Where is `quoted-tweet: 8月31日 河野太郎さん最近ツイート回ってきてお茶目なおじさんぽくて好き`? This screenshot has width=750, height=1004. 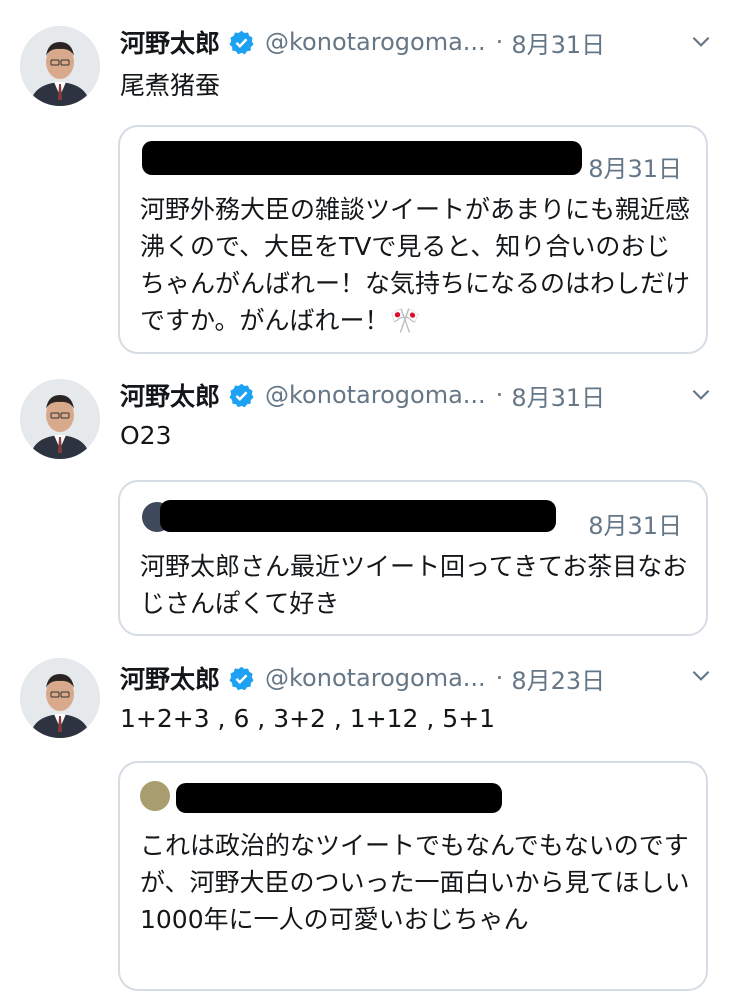
quoted-tweet: 8月31日 河野太郎さん最近ツイート回ってきてお茶目なおじさんぽくて好き is located at coordinates (413, 558).